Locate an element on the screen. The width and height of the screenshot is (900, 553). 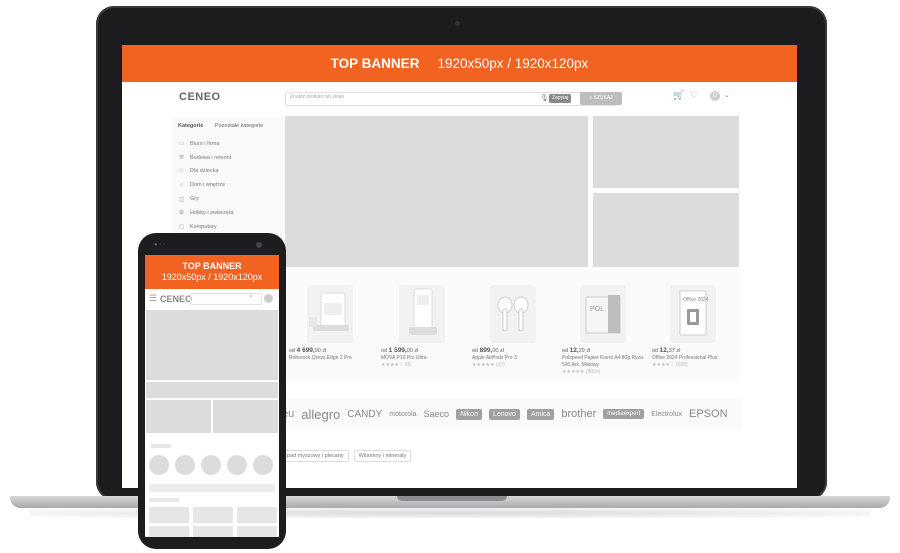
mobile-banner-placeholder is located at coordinates (212, 390).